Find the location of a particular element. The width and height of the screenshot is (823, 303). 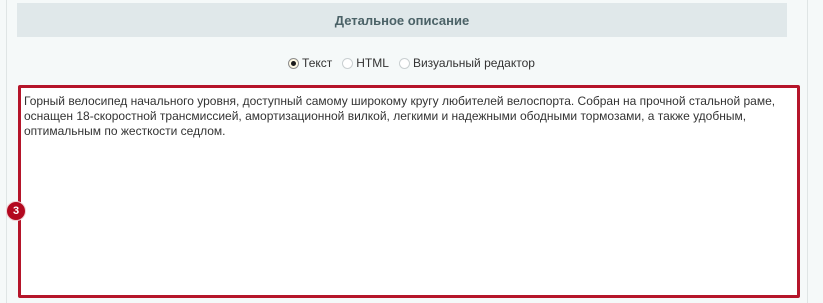

radio-checked-icon is located at coordinates (294, 63).